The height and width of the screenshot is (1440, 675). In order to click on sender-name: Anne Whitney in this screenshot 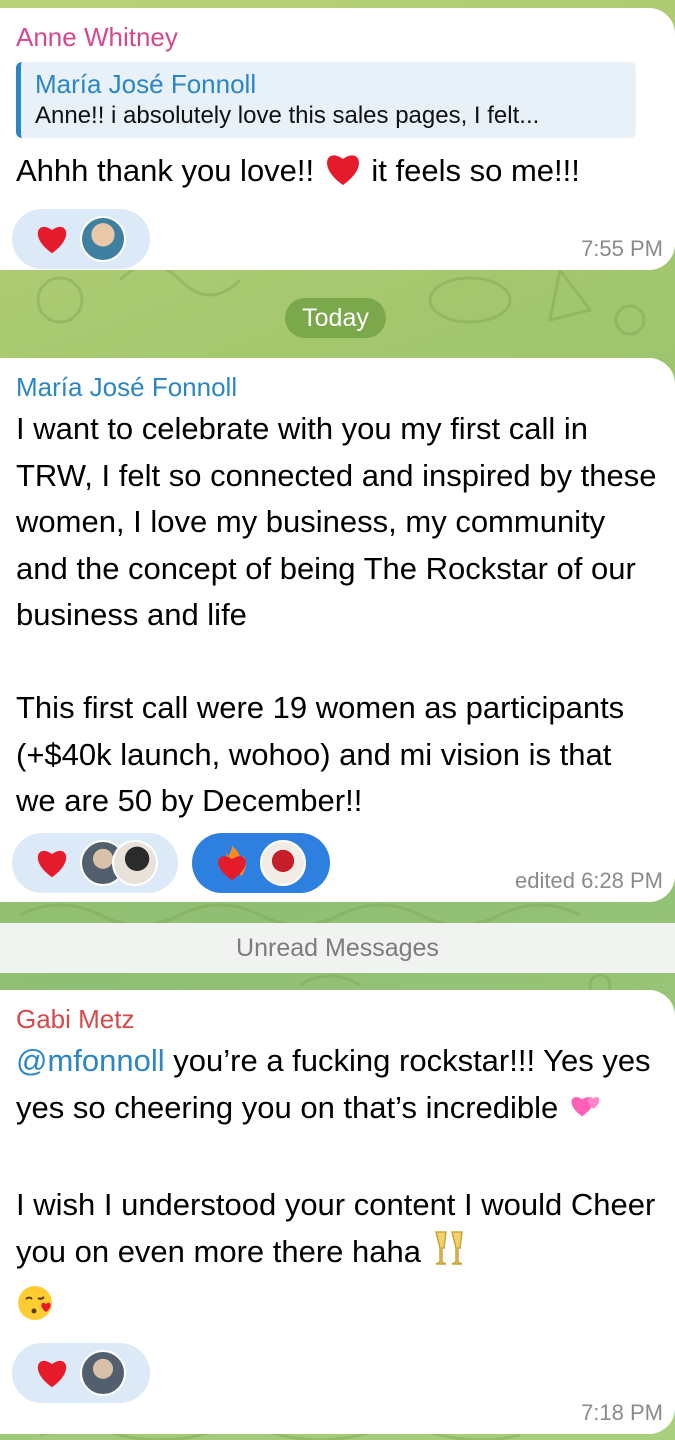, I will do `click(337, 37)`.